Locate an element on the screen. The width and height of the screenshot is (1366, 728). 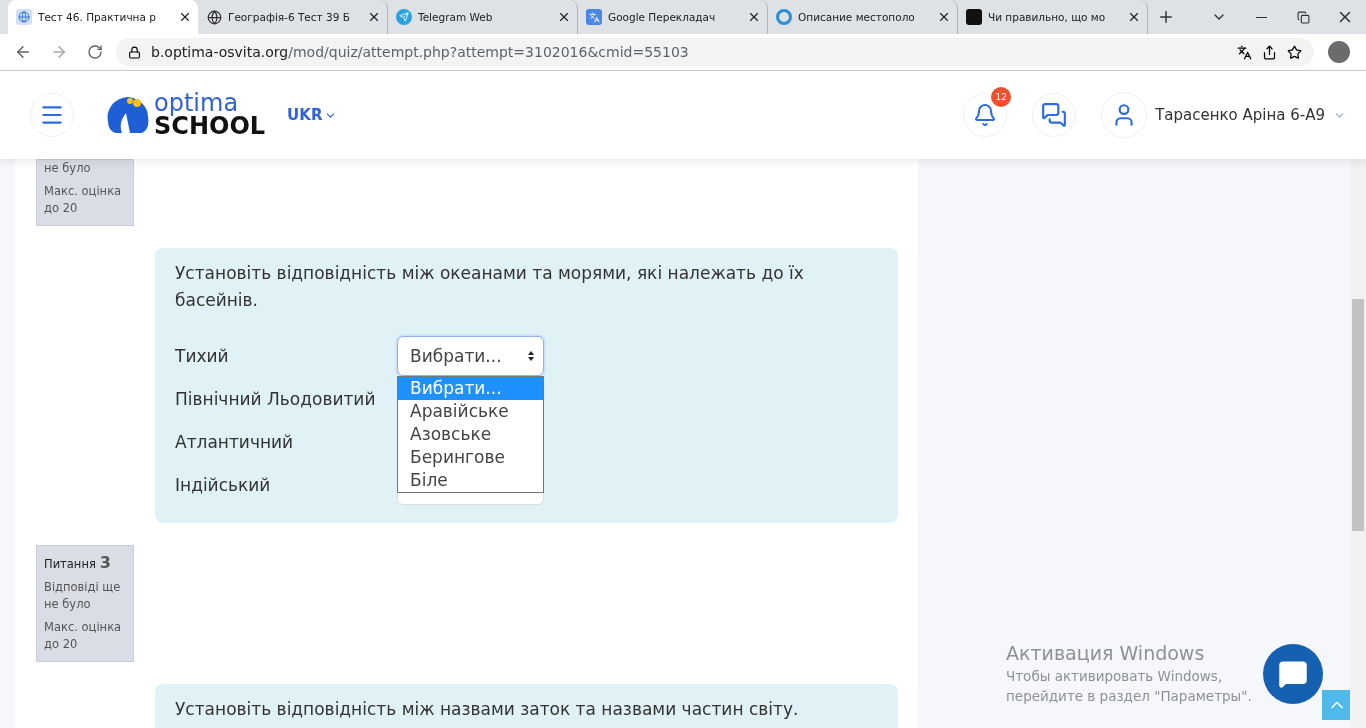
user-menu: Тарасенко Аріна 6-А9 is located at coordinates (1223, 115).